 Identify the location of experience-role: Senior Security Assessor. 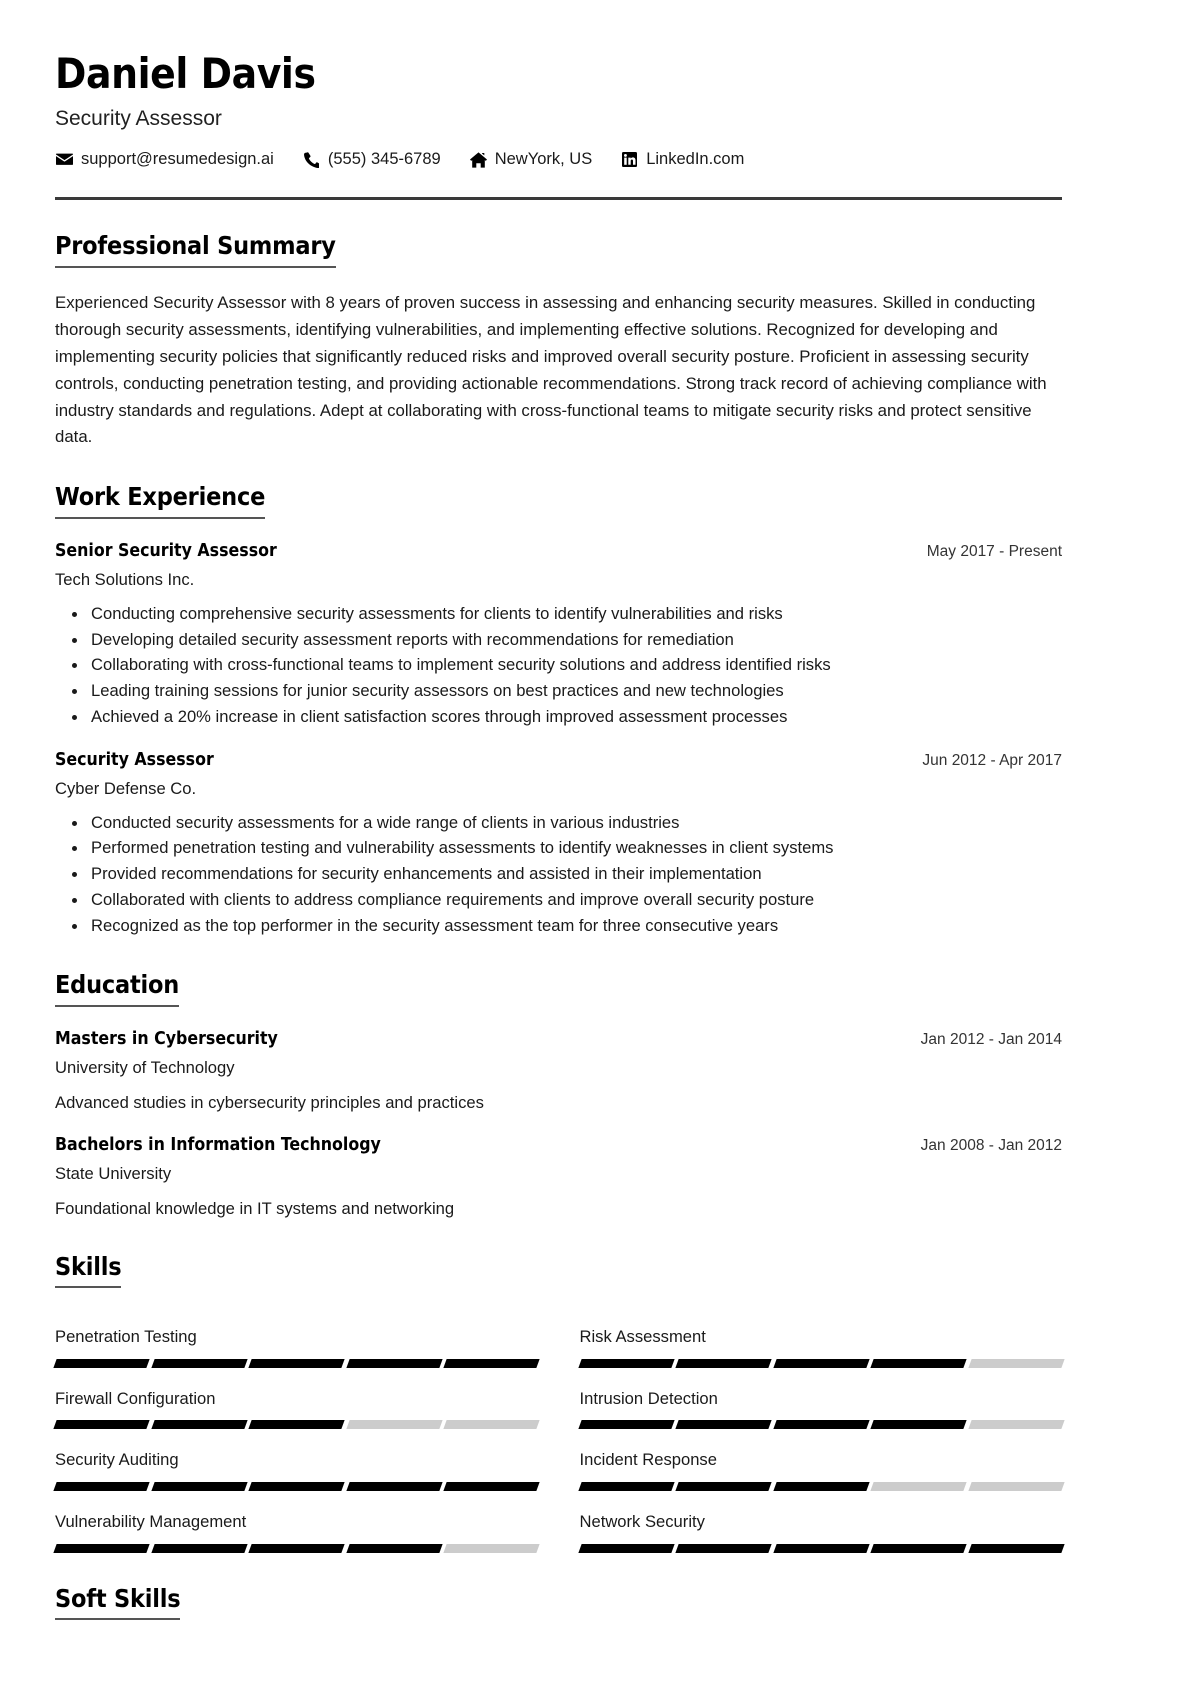
(166, 551).